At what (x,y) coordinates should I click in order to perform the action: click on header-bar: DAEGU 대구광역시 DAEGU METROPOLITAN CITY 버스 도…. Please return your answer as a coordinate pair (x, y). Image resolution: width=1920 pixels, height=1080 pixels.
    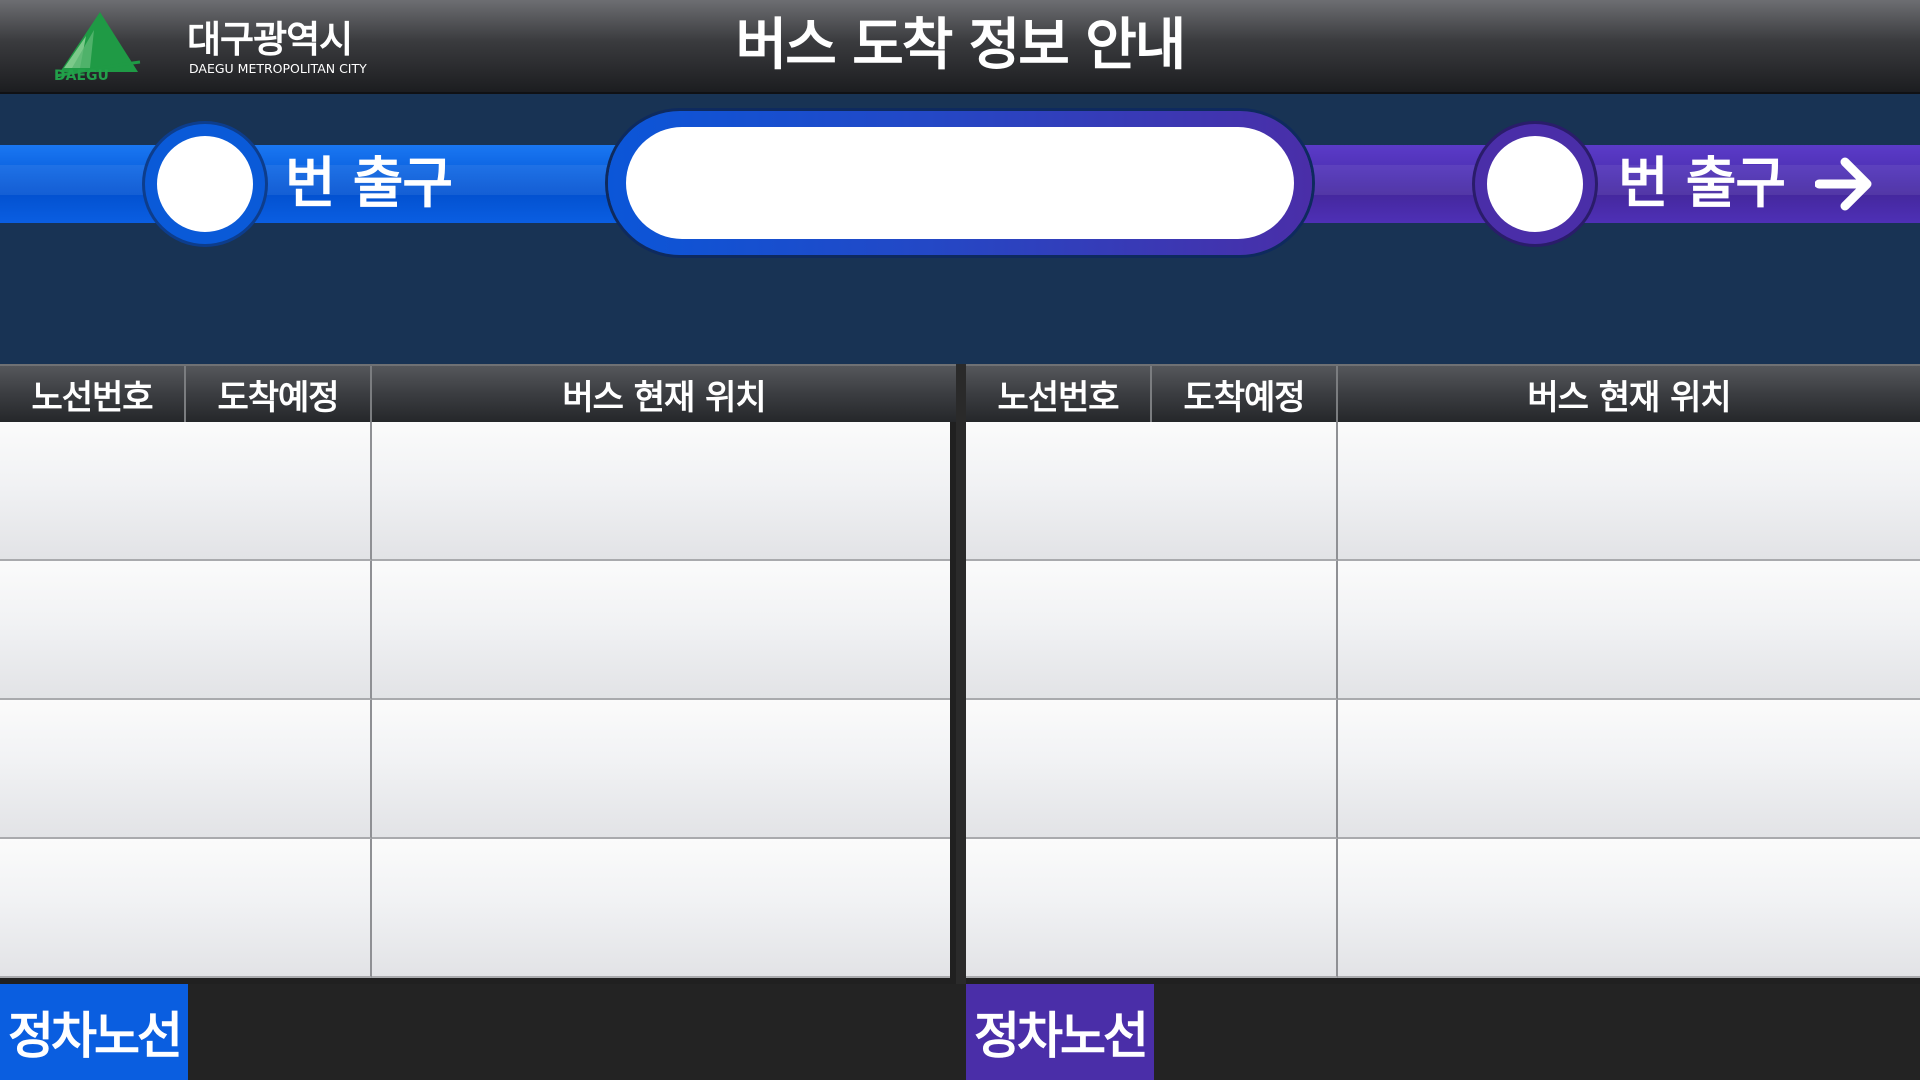
    Looking at the image, I should click on (960, 47).